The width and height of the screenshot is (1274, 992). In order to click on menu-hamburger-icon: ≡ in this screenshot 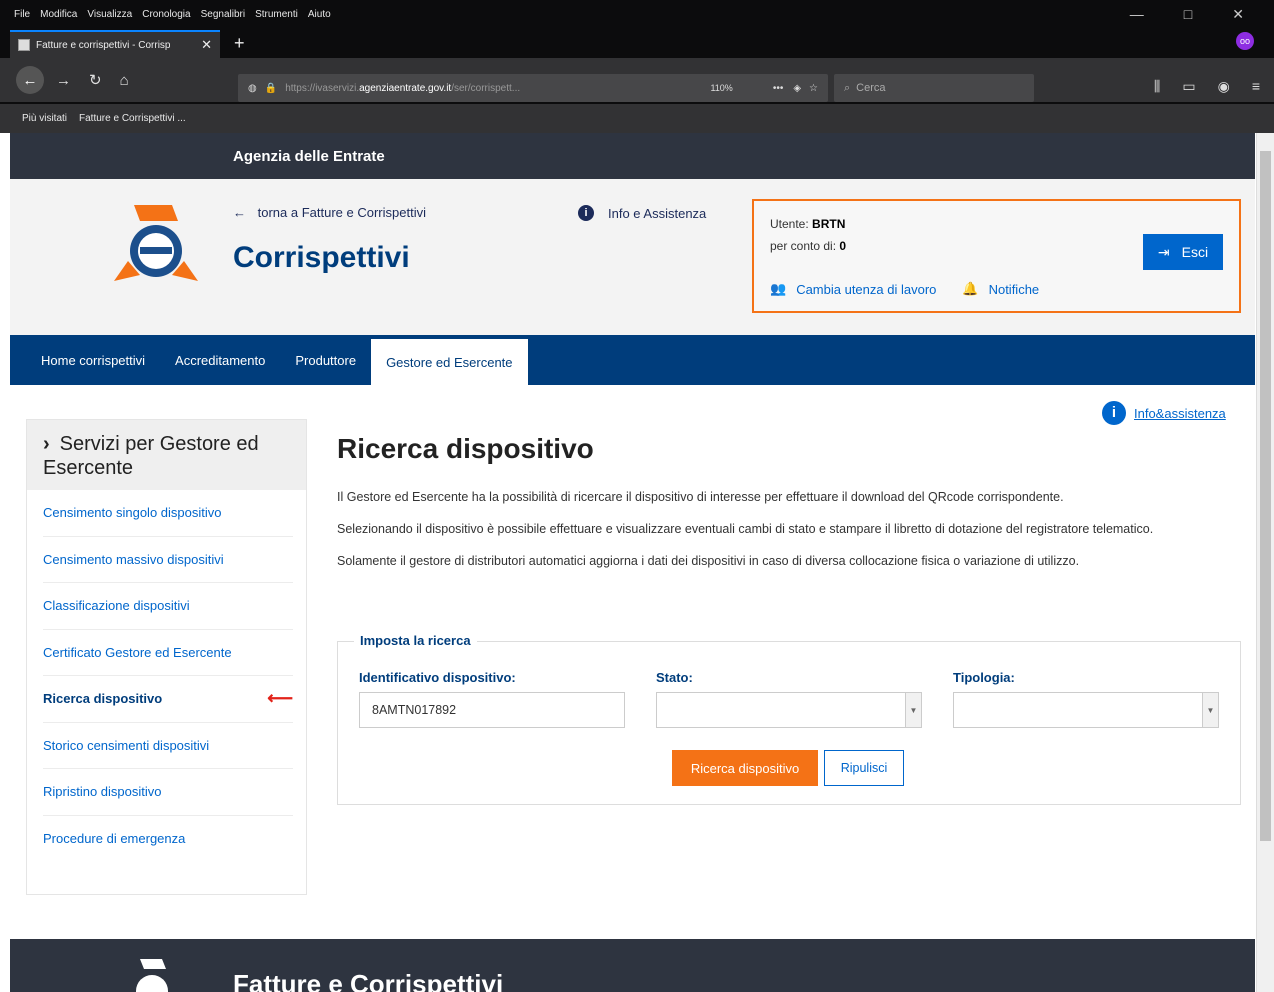, I will do `click(1256, 86)`.